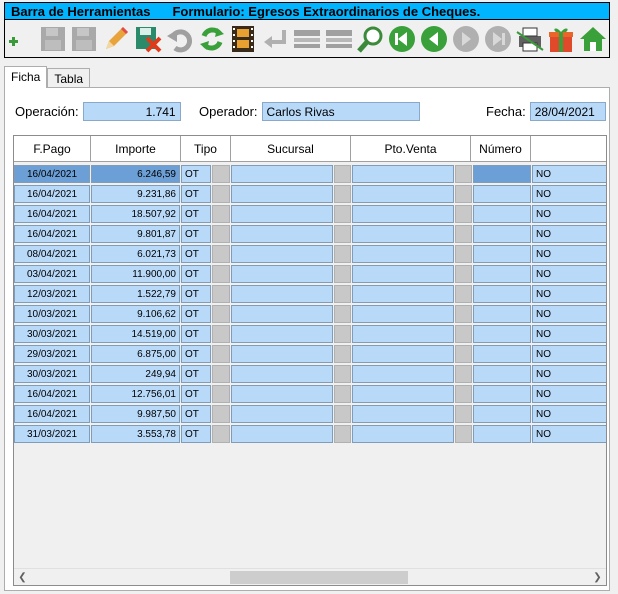  What do you see at coordinates (403, 39) in the screenshot?
I see `first-record-button` at bounding box center [403, 39].